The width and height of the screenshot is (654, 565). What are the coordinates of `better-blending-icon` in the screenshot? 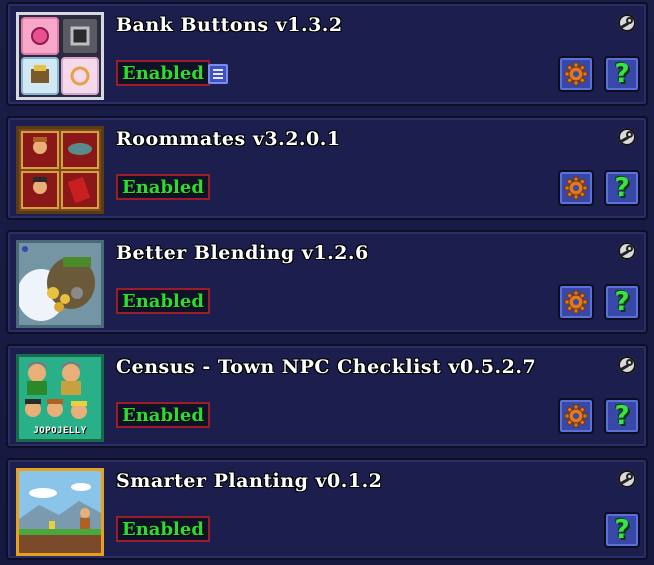 It's located at (60, 284).